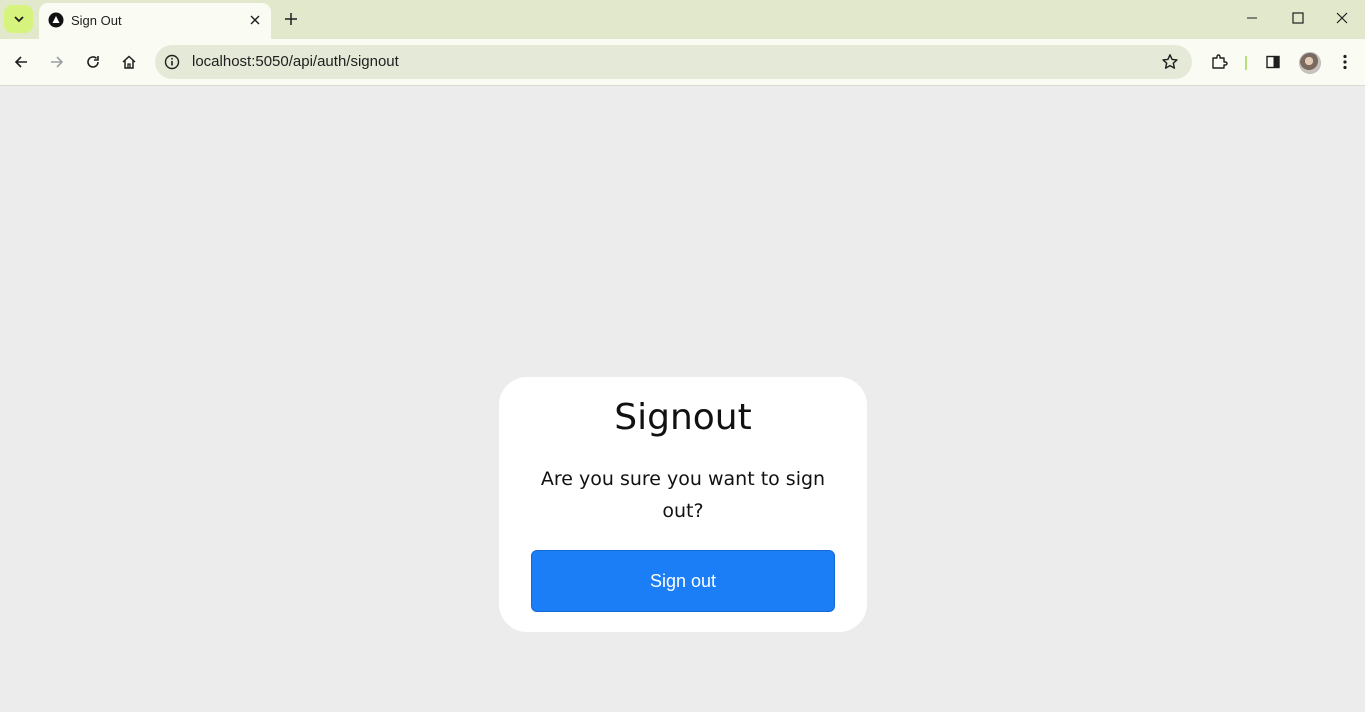 The image size is (1365, 712). I want to click on address-bar: localhost:5050/api/auth/signout, so click(673, 62).